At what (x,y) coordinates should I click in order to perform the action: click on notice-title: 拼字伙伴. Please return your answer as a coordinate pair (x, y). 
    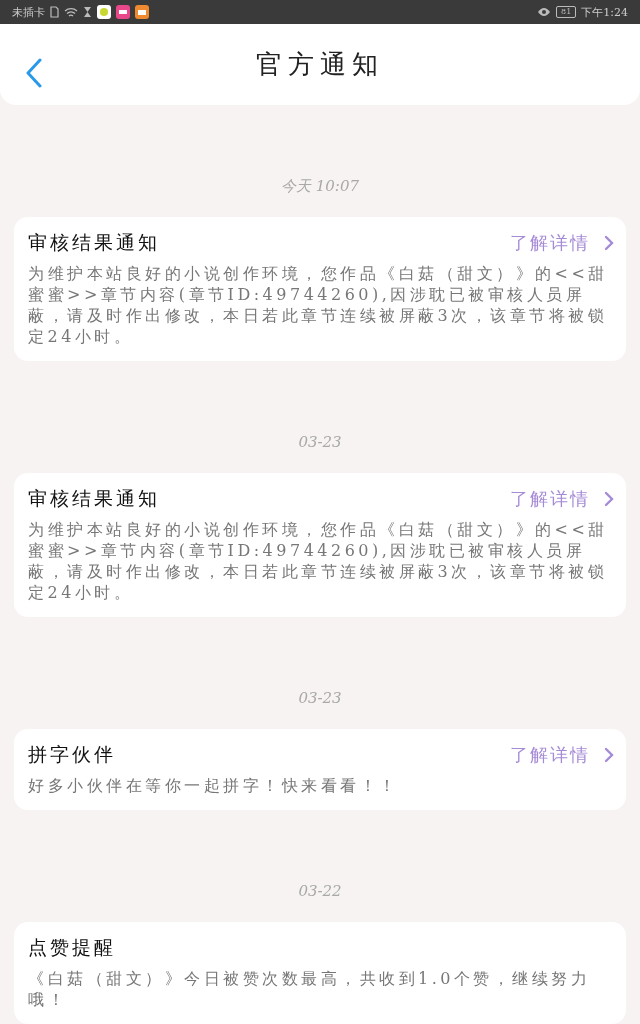
    Looking at the image, I should click on (72, 754).